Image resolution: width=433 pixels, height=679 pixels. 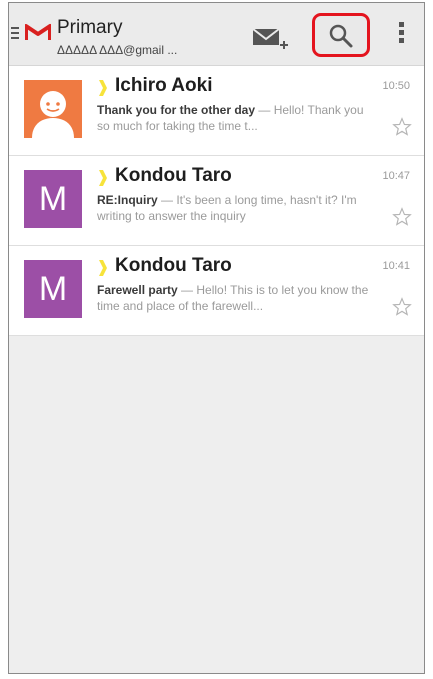 I want to click on menu-icon, so click(x=15, y=33).